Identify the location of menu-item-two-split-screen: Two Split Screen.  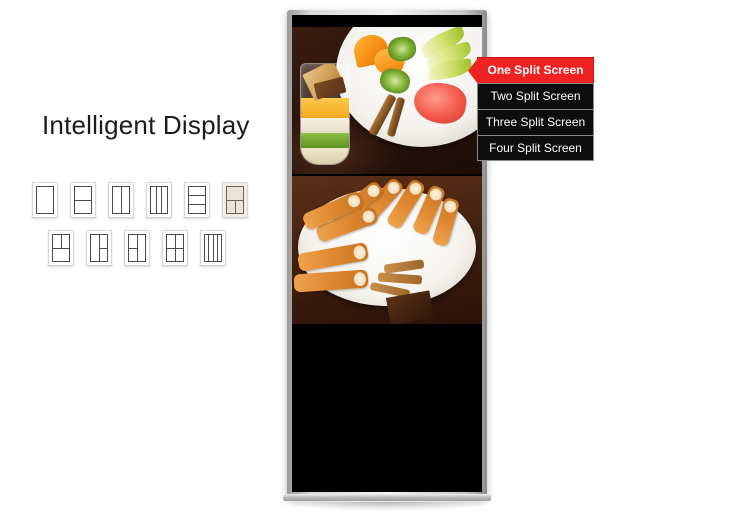
(535, 96).